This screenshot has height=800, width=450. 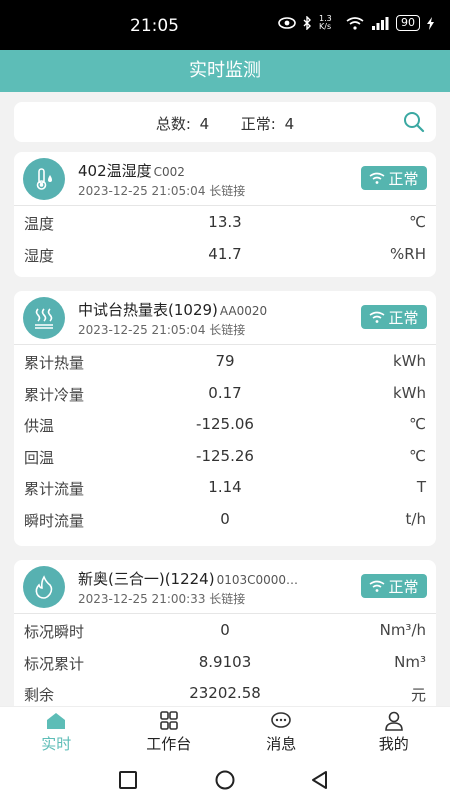 What do you see at coordinates (225, 488) in the screenshot?
I see `data-row: 累计流量 1.14 T` at bounding box center [225, 488].